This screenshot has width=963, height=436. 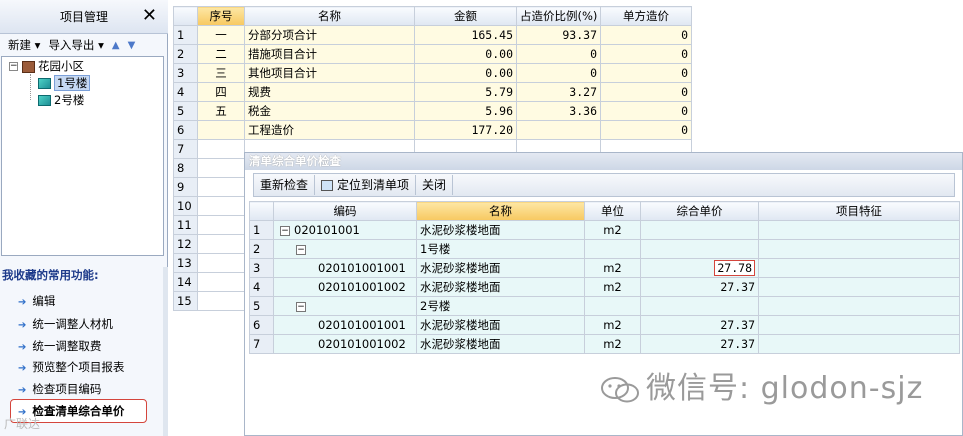 What do you see at coordinates (435, 185) in the screenshot?
I see `close-button: 关闭` at bounding box center [435, 185].